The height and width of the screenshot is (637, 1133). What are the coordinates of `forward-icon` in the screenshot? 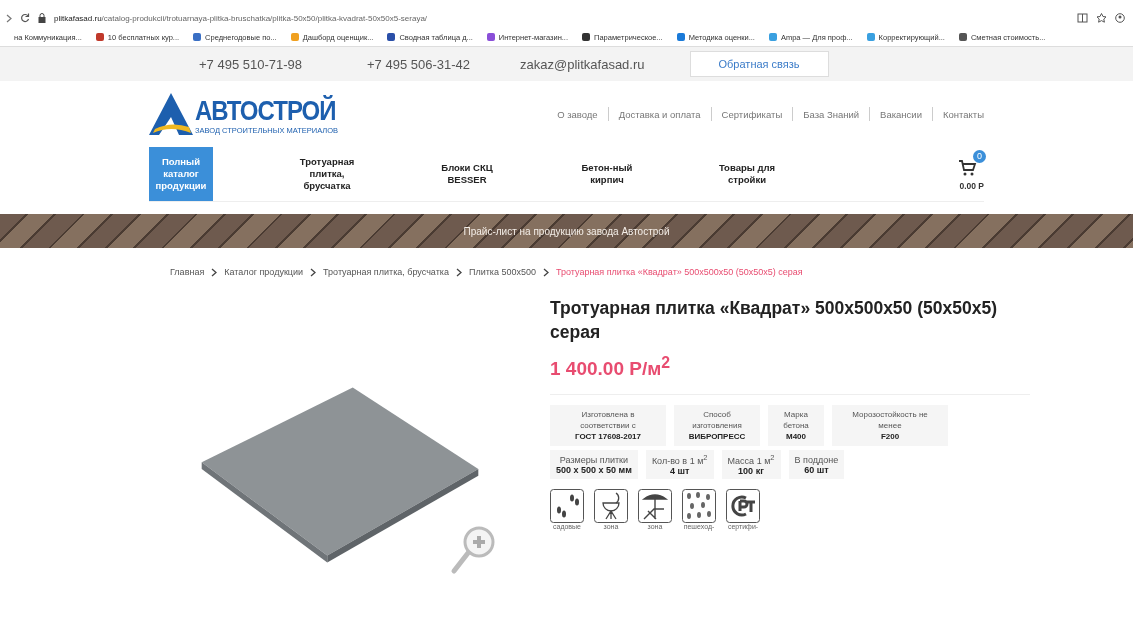 It's located at (9, 18).